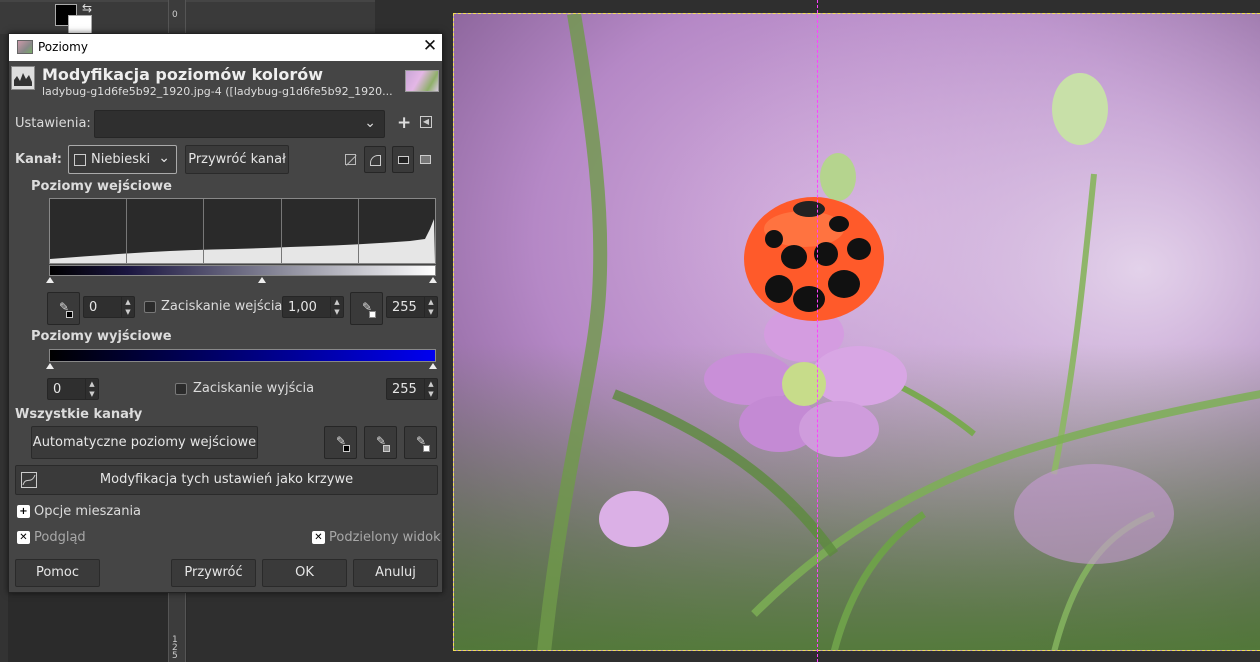 The width and height of the screenshot is (1260, 662). I want to click on clamp-output-checkbox, so click(181, 389).